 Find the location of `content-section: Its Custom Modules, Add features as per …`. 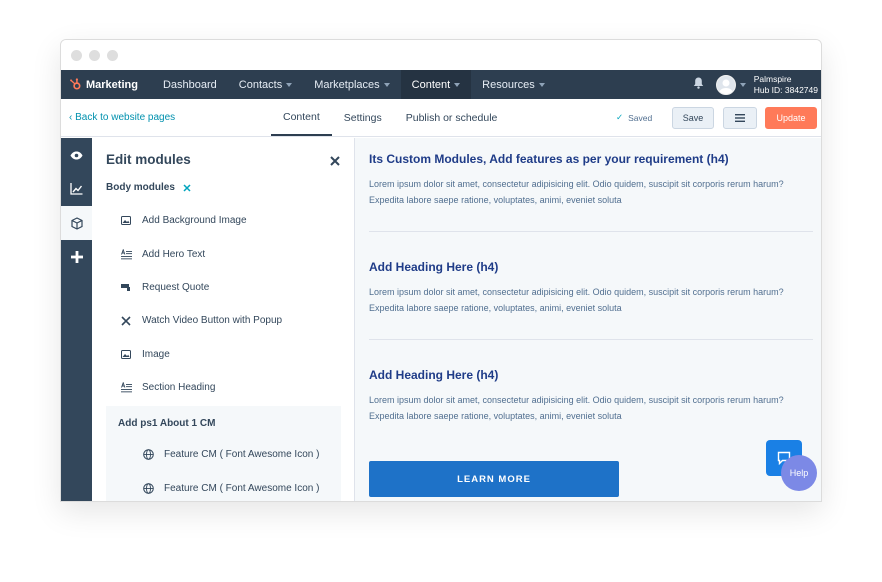

content-section: Its Custom Modules, Add features as per … is located at coordinates (591, 180).